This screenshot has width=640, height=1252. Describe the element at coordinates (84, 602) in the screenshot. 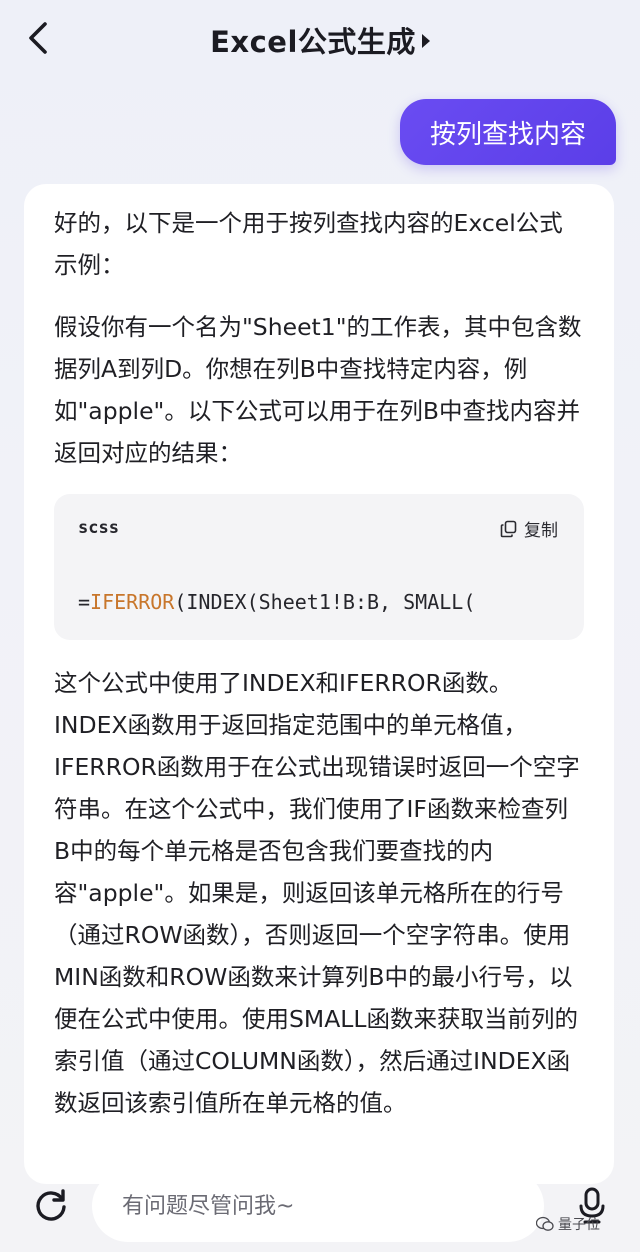

I see `code-prefix: =` at that location.